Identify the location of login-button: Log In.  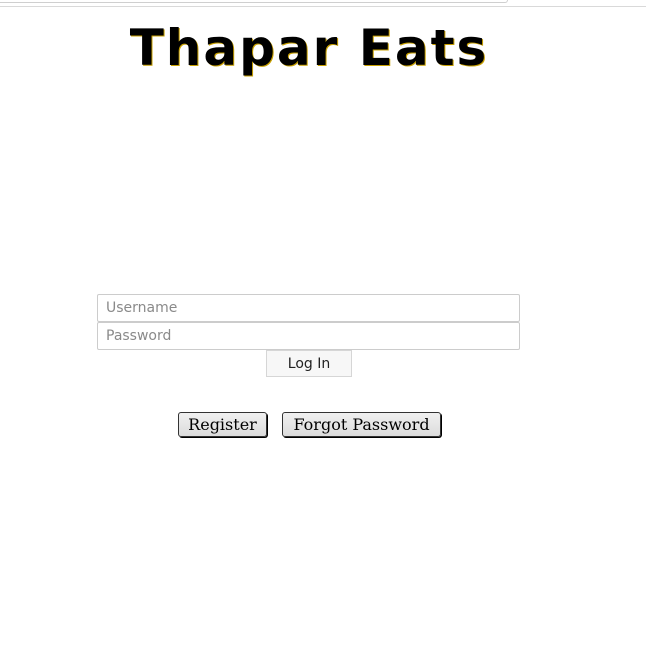
(309, 363).